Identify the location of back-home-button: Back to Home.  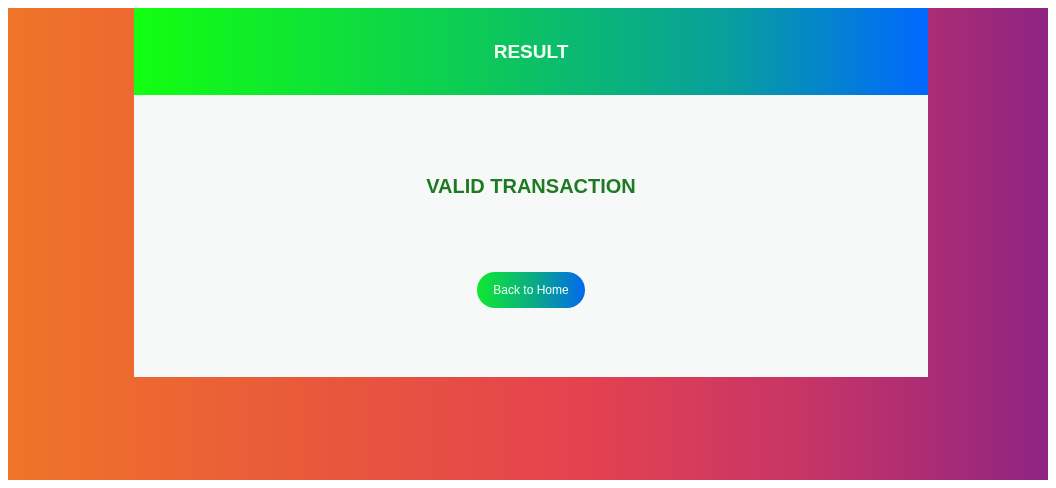
(531, 290).